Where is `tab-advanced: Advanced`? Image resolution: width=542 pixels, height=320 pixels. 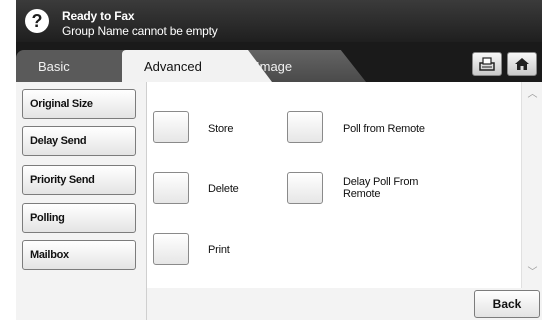 tab-advanced: Advanced is located at coordinates (197, 66).